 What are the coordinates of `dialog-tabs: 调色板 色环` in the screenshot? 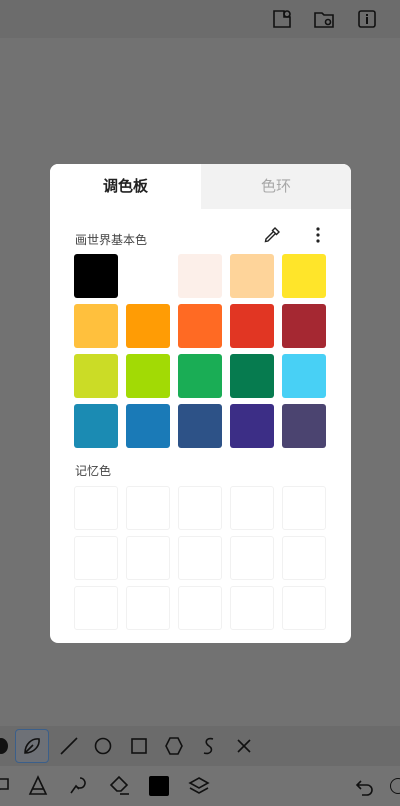 It's located at (200, 186).